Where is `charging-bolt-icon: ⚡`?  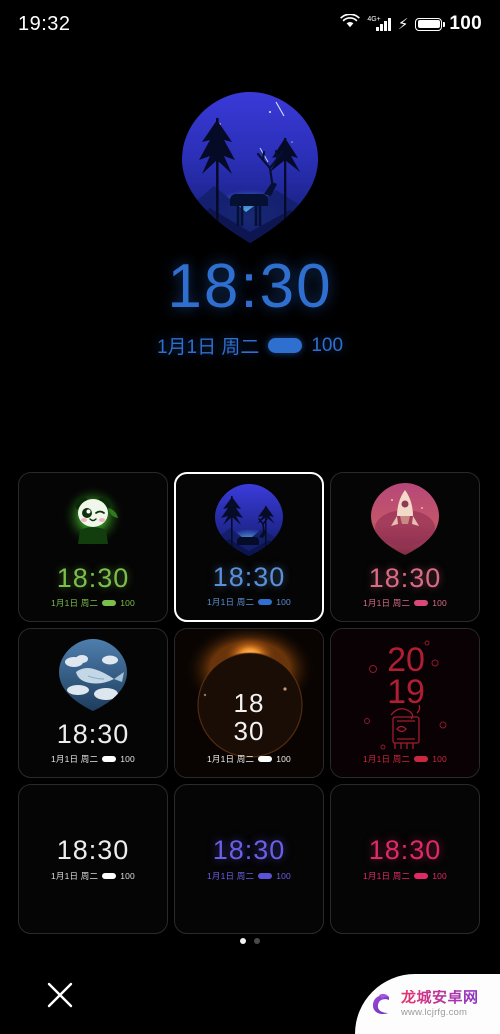
charging-bolt-icon: ⚡ is located at coordinates (403, 24).